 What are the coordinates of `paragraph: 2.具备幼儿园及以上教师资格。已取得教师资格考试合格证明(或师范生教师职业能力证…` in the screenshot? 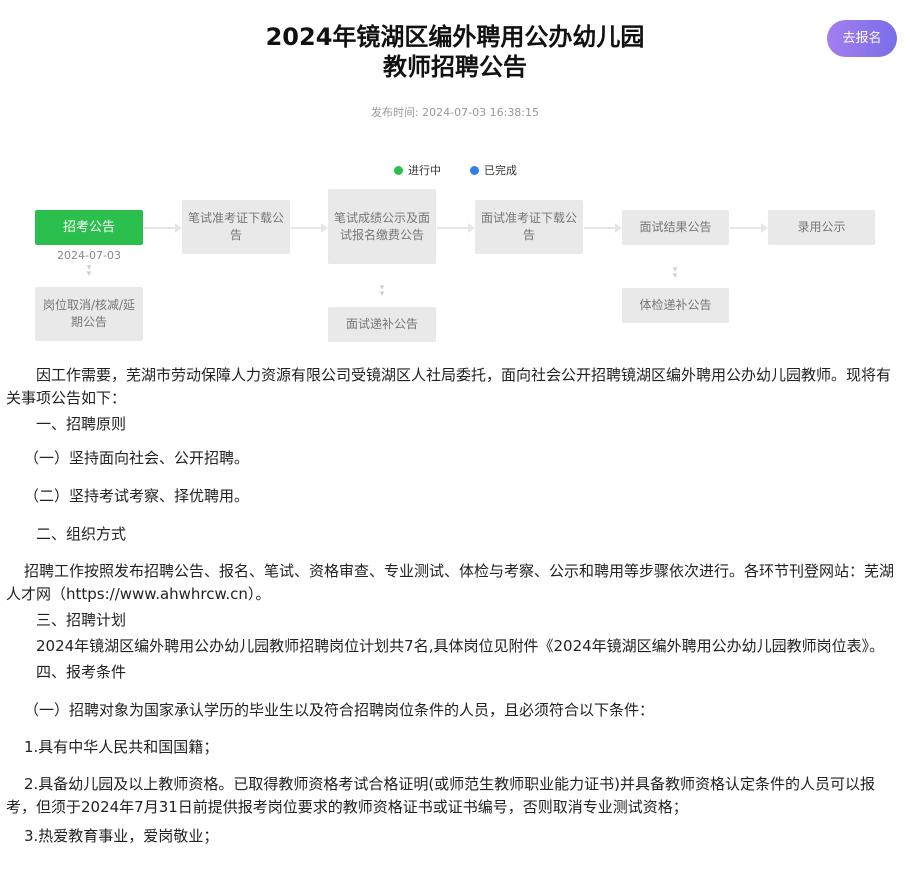 It's located at (441, 795).